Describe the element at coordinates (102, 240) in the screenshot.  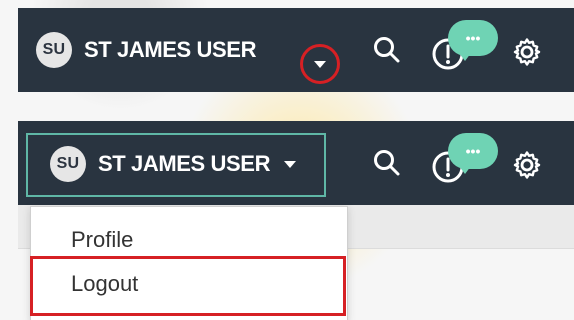
I see `menu-item-profile: Profile` at that location.